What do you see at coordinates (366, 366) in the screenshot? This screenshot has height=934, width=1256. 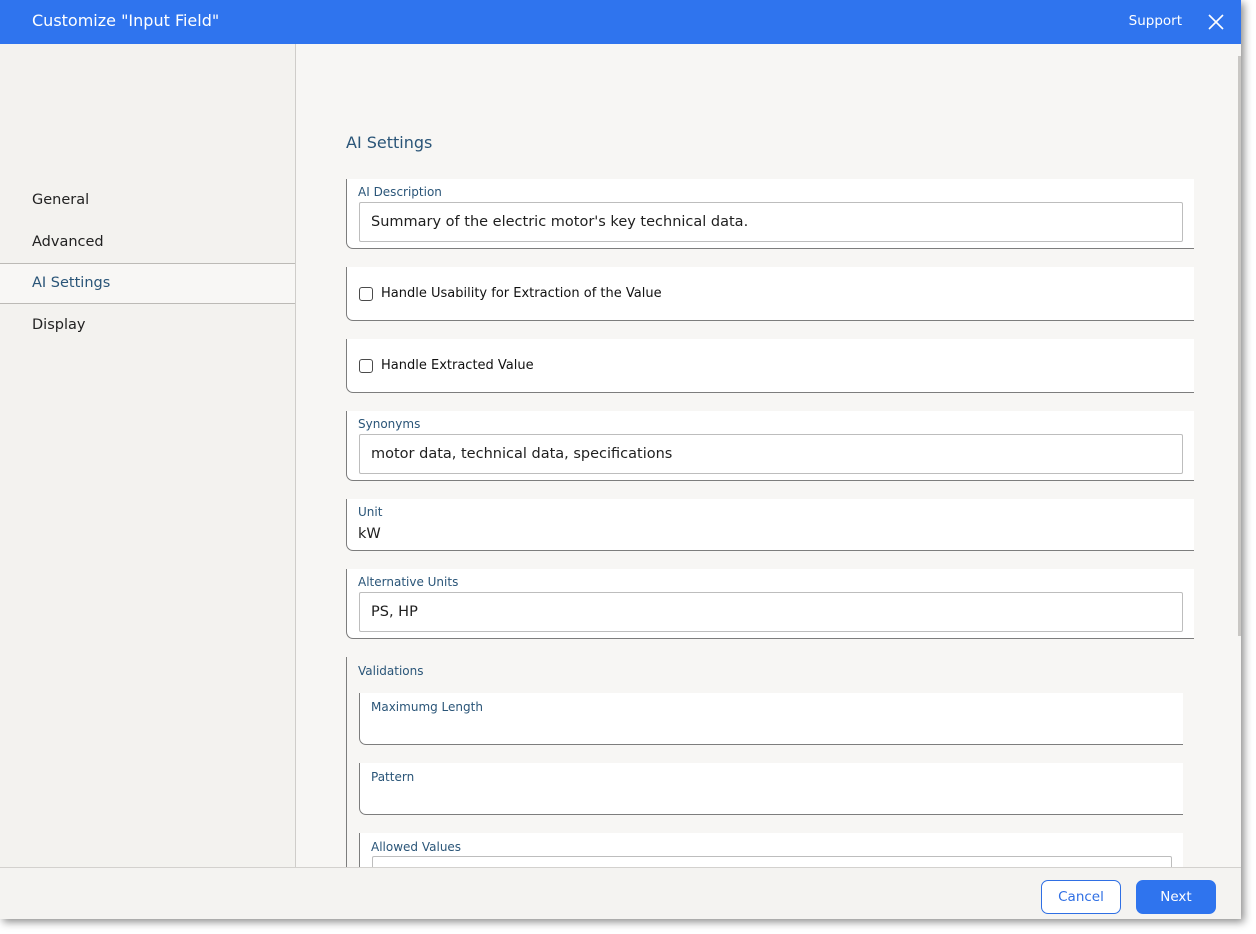 I see `handle-extracted-checkbox` at bounding box center [366, 366].